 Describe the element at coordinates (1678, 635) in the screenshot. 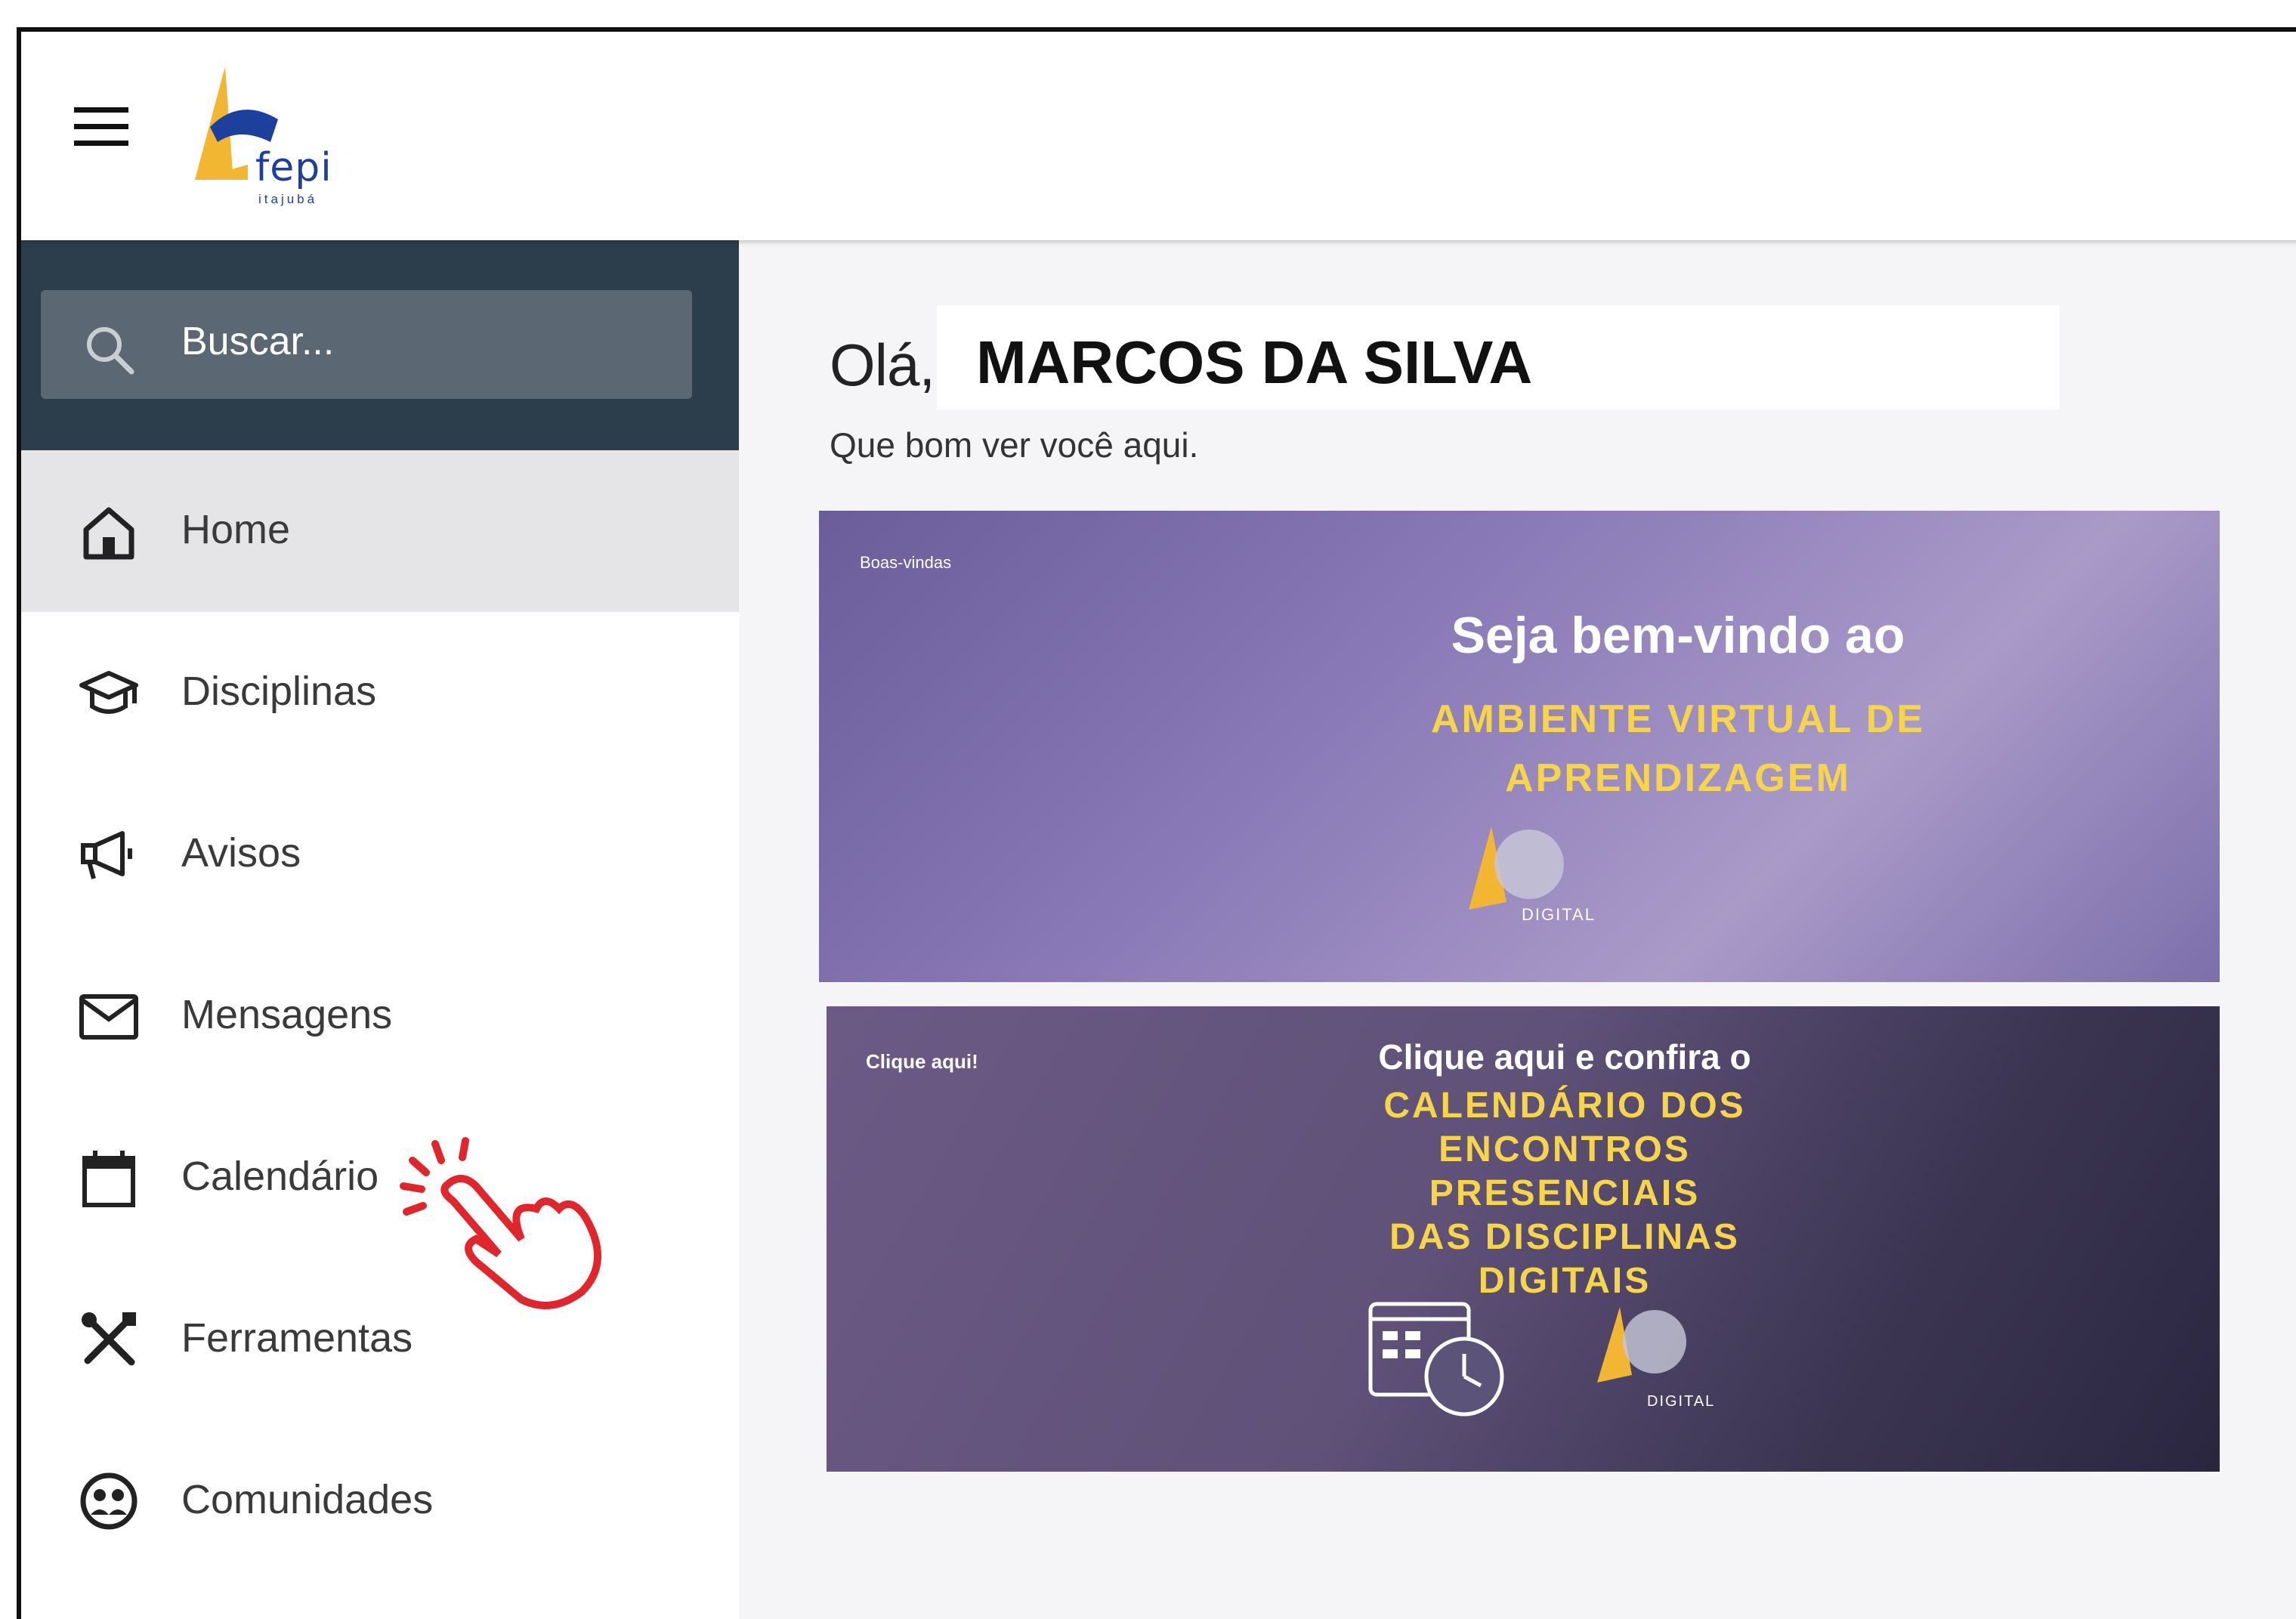

I see `banner-title: Seja bem-vindo ao` at that location.